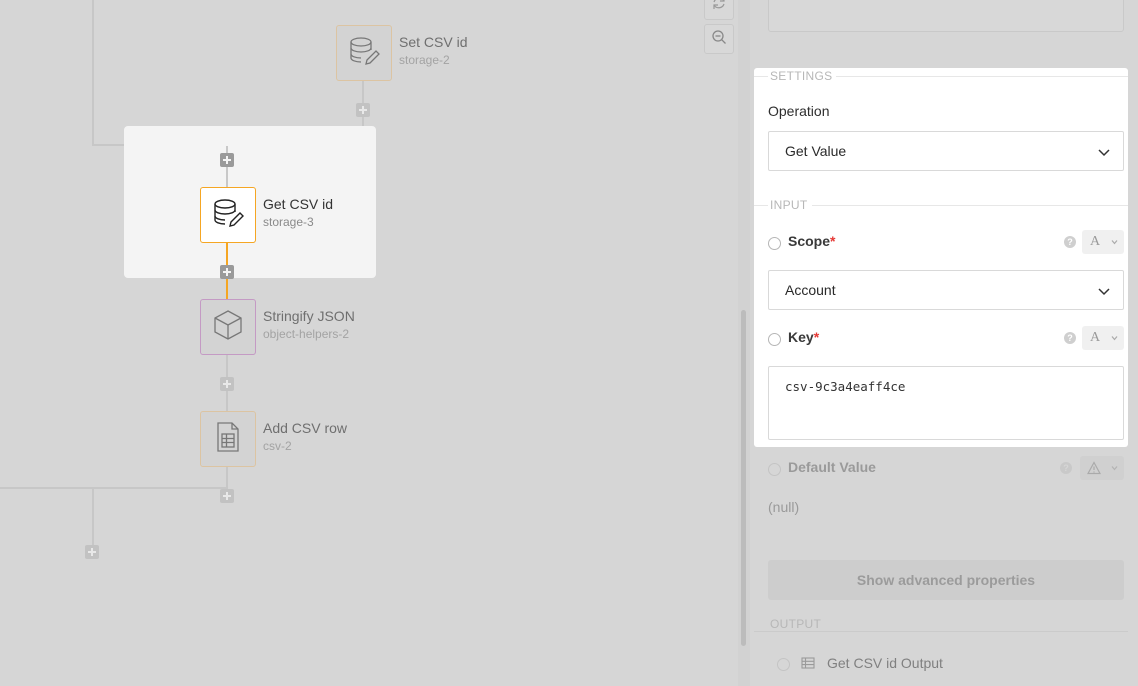 The image size is (1138, 686). Describe the element at coordinates (277, 446) in the screenshot. I see `node-subtitle: csv-2` at that location.